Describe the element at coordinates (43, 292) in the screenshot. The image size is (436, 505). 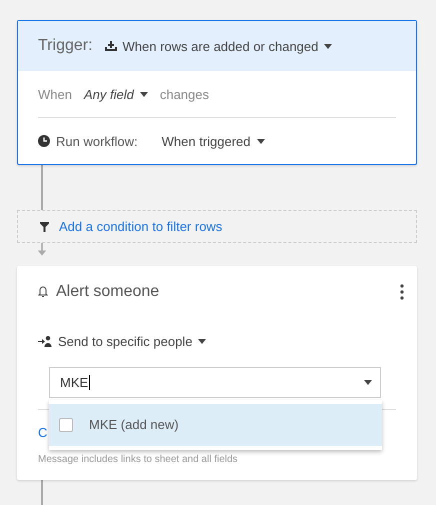
I see `bell-icon` at that location.